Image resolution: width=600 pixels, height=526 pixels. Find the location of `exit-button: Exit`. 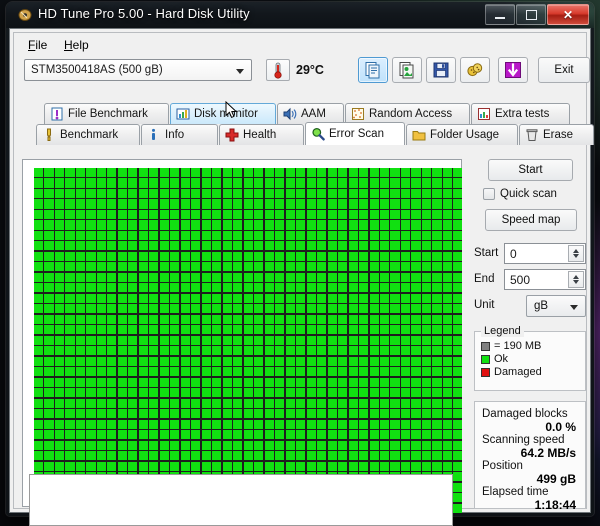

exit-button: Exit is located at coordinates (564, 70).